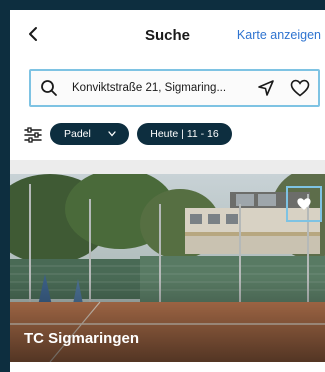 The image size is (325, 372). I want to click on filter-sliders-icon, so click(33, 135).